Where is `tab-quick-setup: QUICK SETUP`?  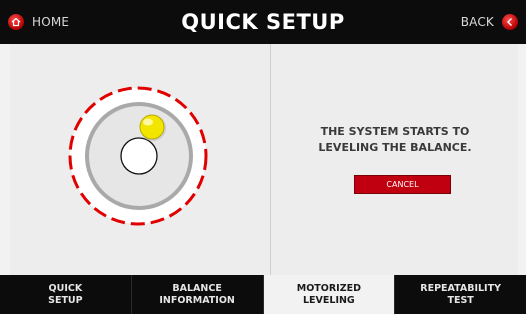
tab-quick-setup: QUICK SETUP is located at coordinates (66, 294).